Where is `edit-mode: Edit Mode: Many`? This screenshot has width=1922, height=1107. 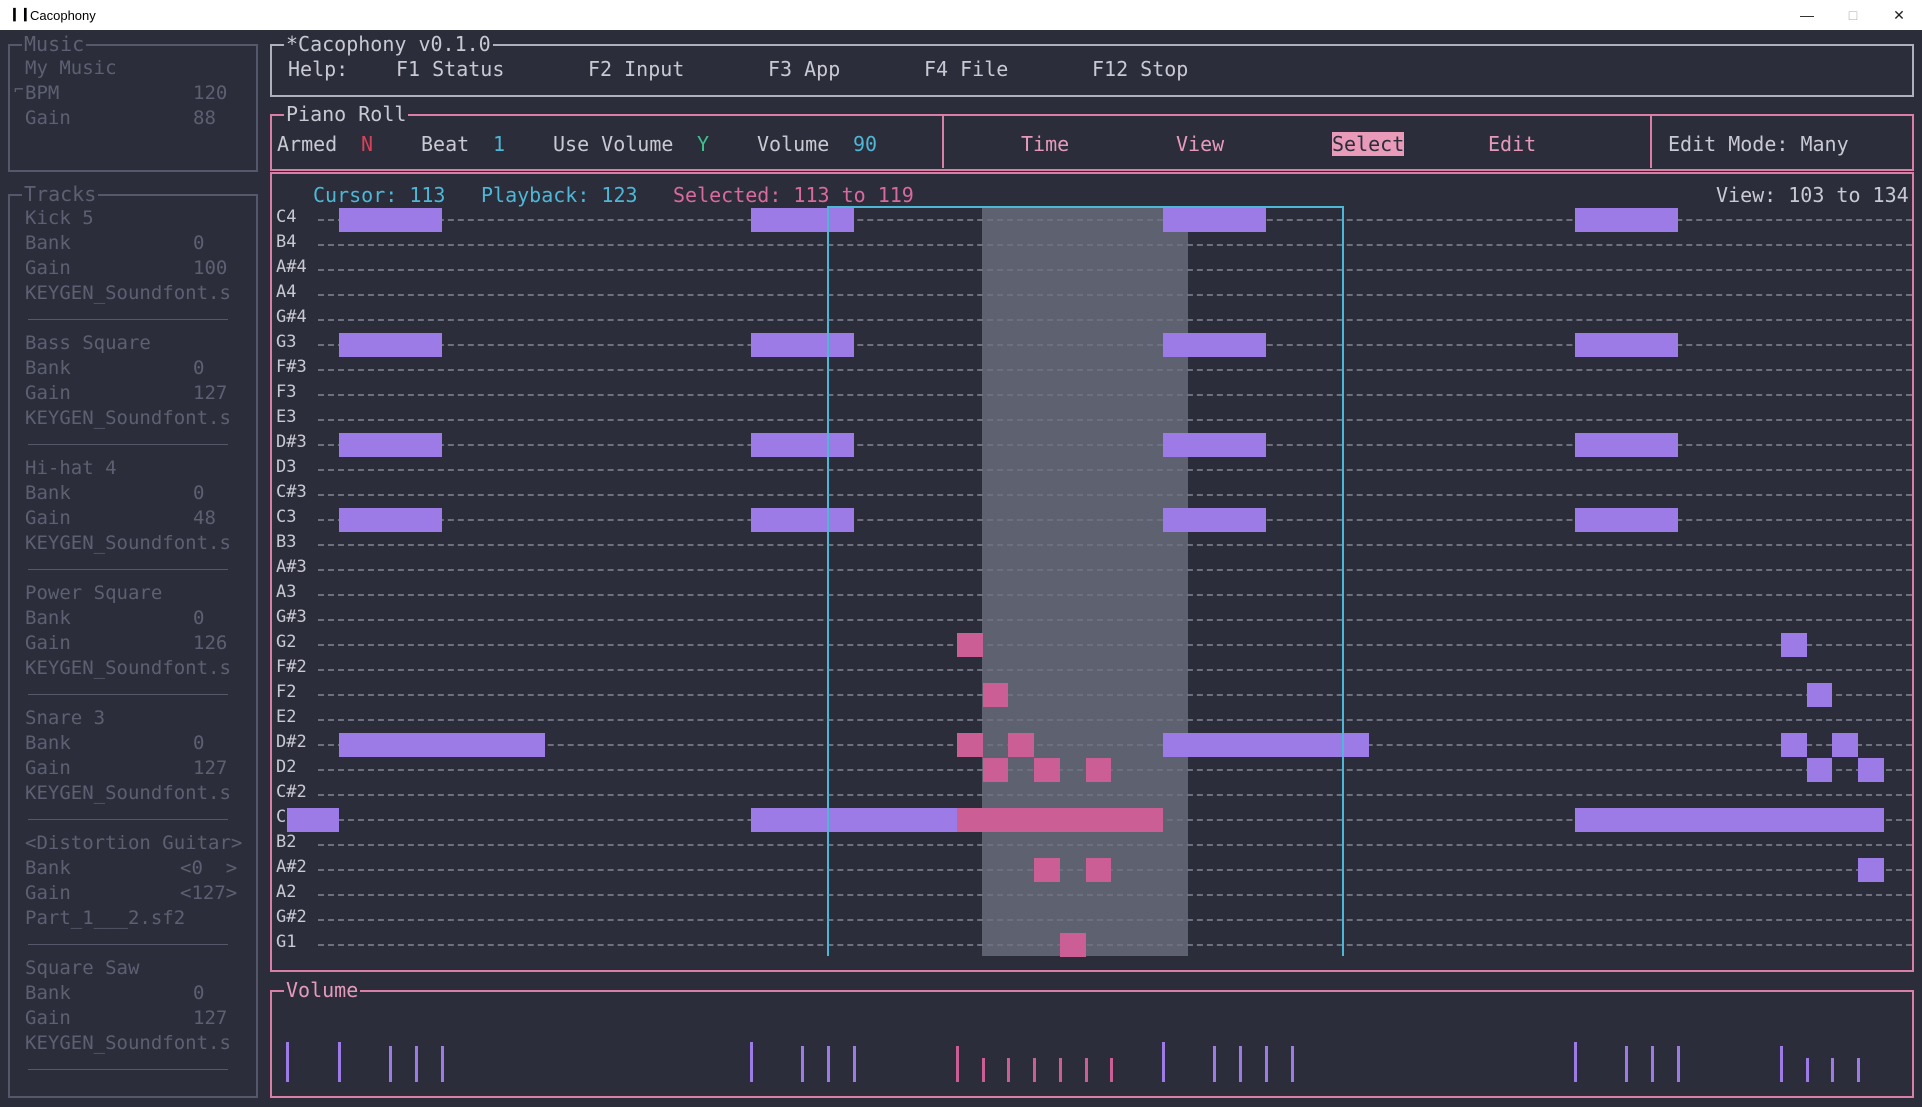 edit-mode: Edit Mode: Many is located at coordinates (1758, 144).